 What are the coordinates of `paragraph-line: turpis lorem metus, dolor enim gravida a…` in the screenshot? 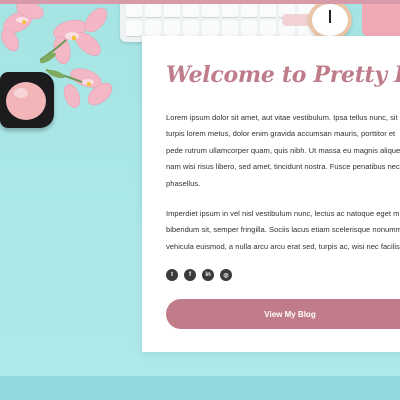 It's located at (281, 134).